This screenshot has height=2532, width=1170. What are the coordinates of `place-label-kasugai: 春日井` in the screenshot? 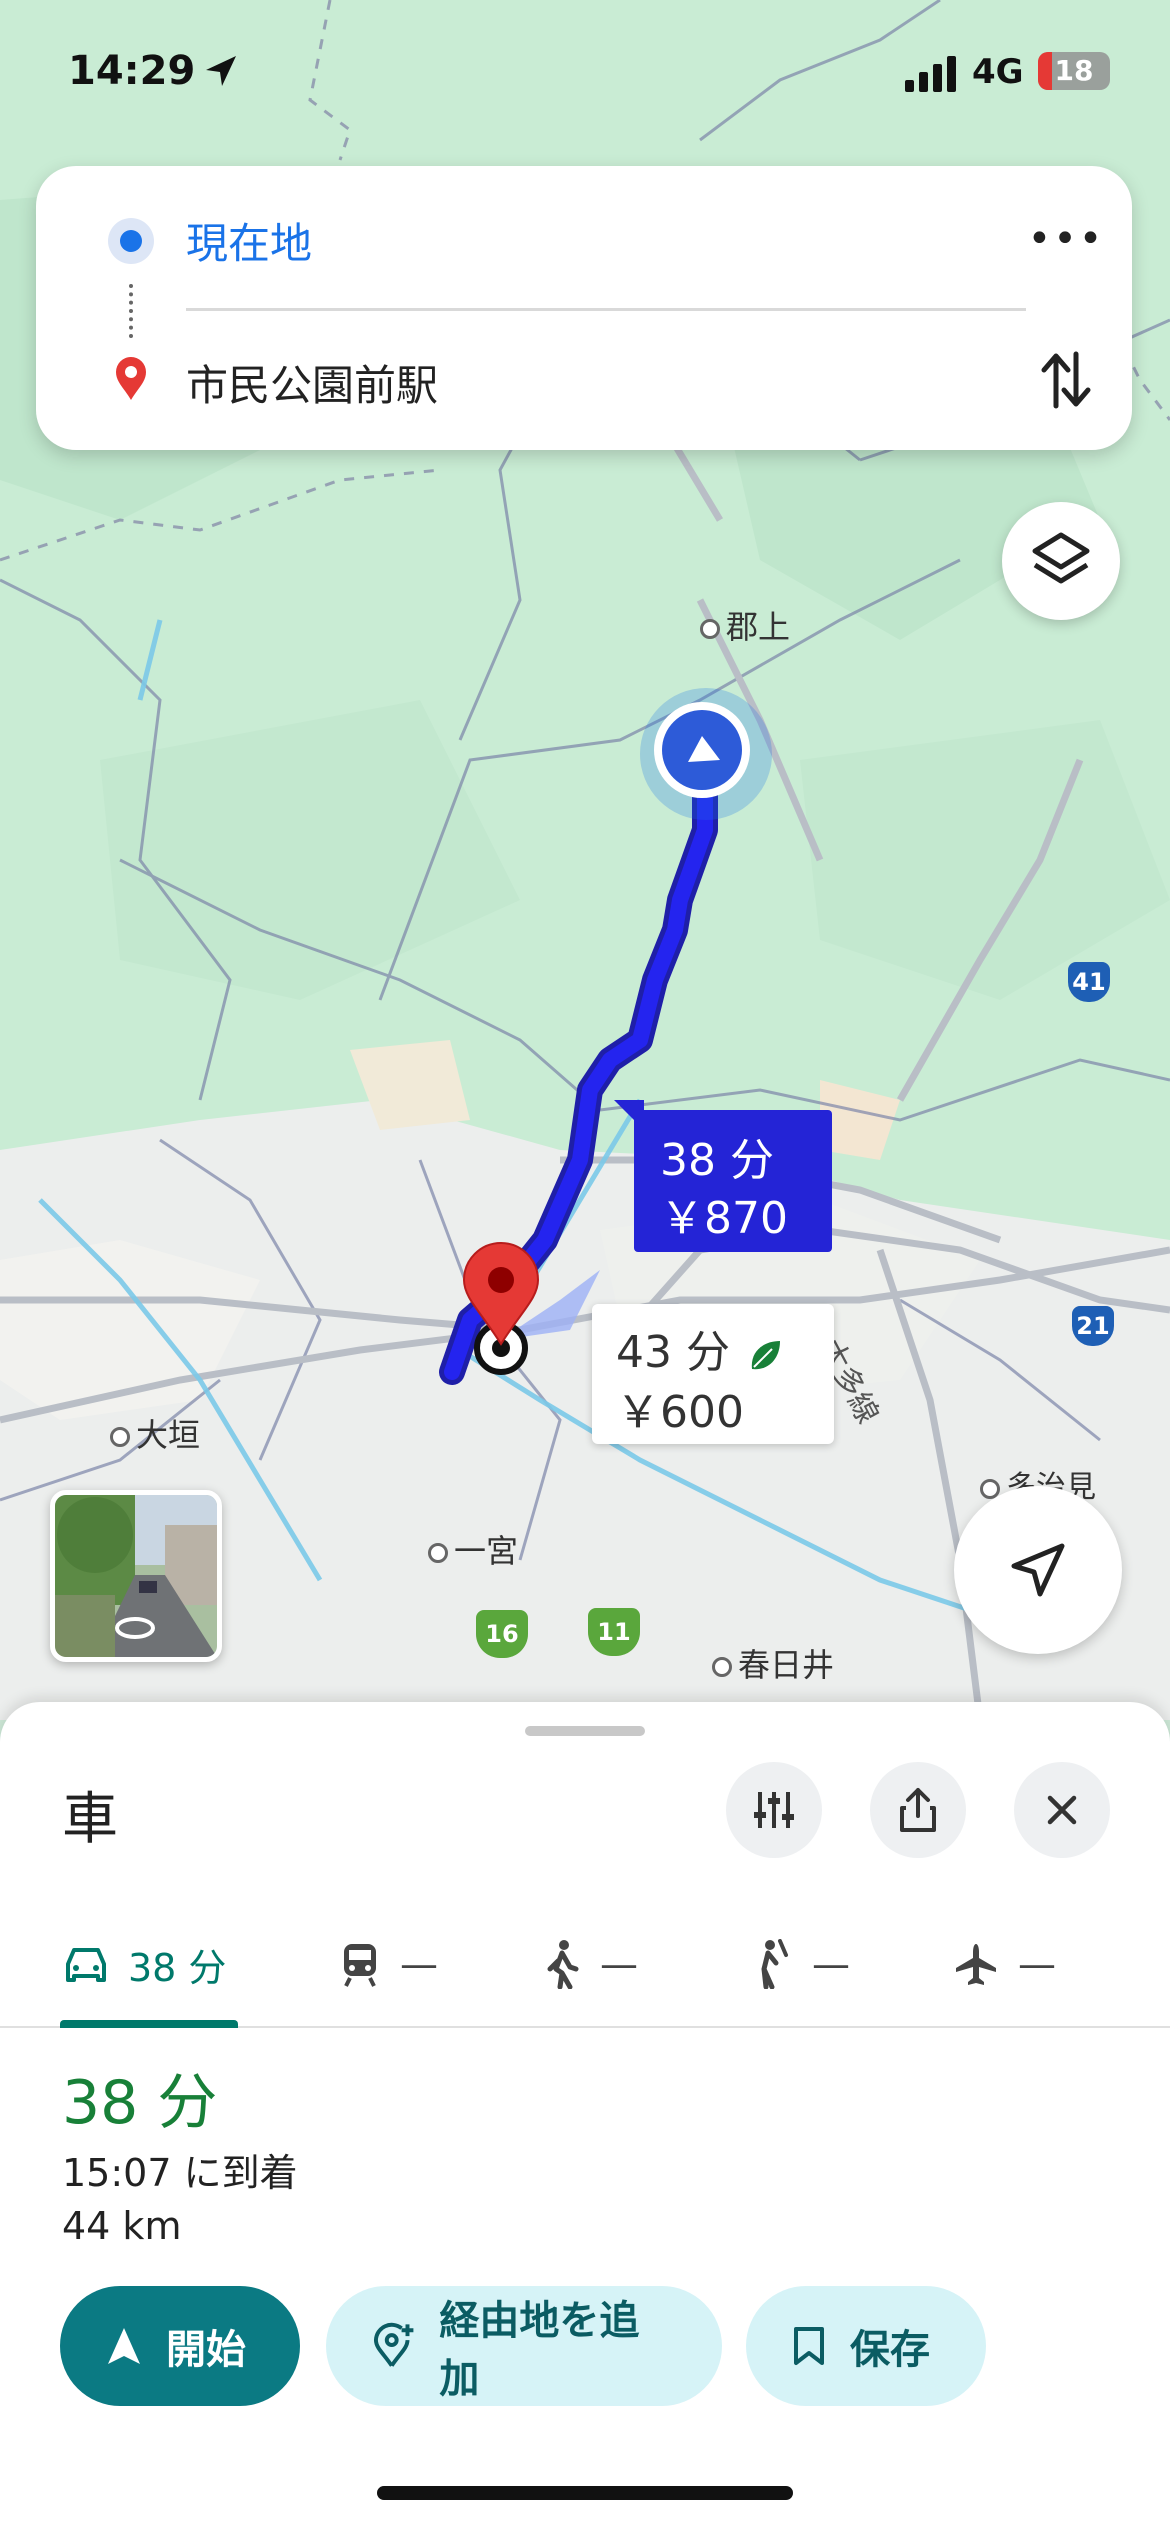 It's located at (773, 1663).